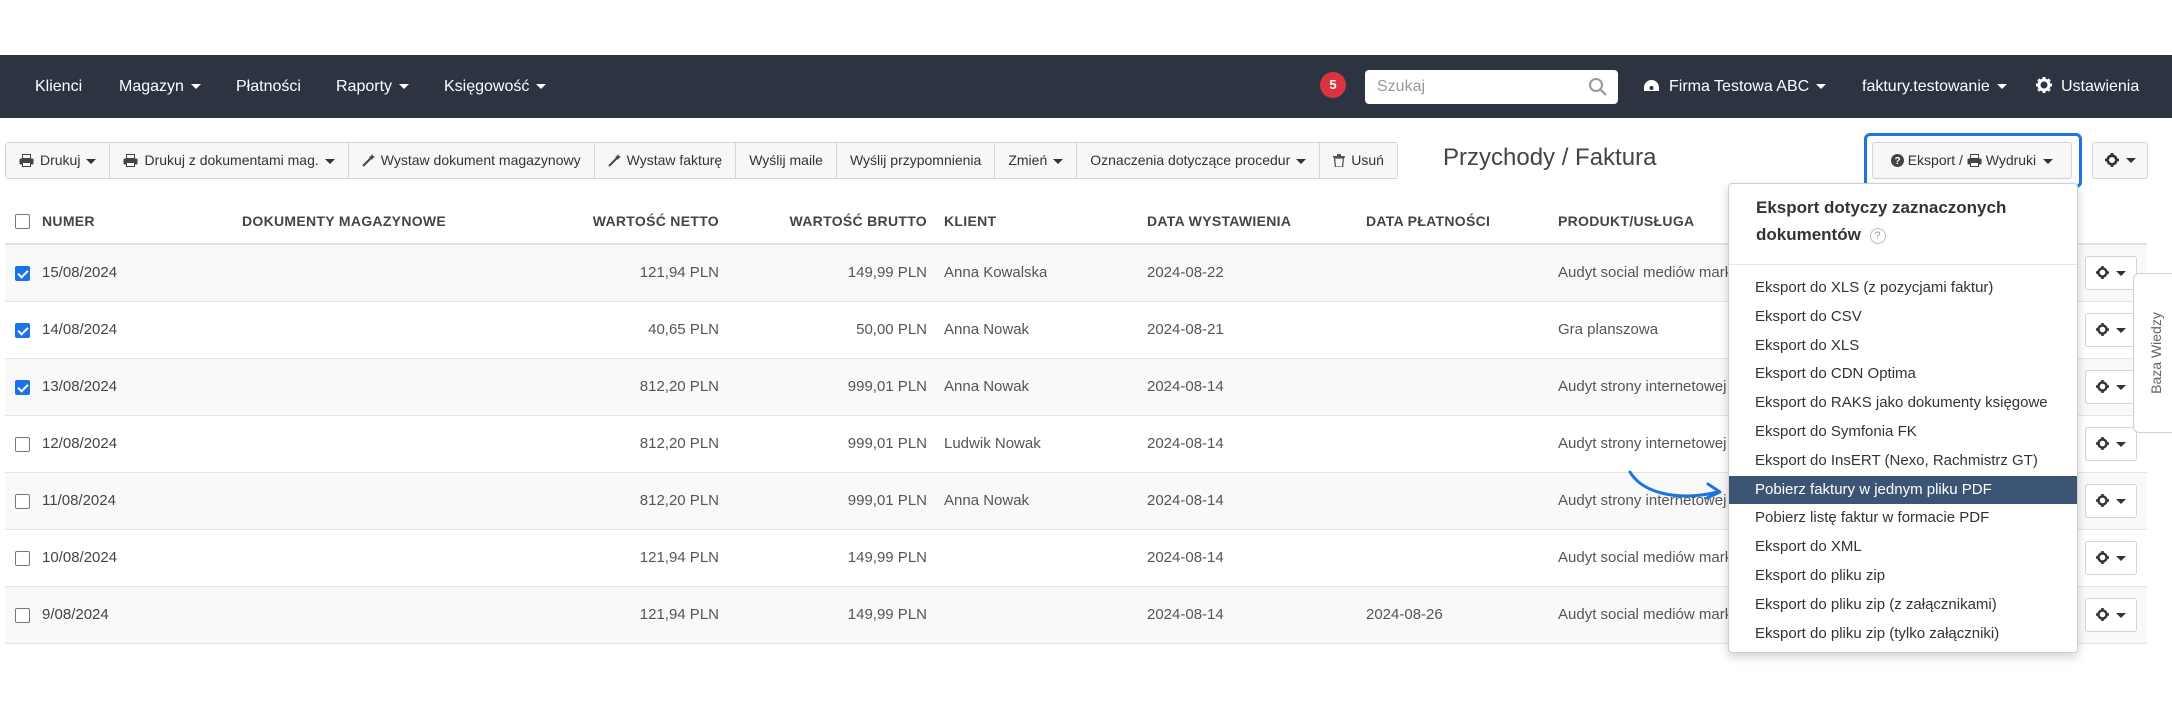  What do you see at coordinates (992, 444) in the screenshot?
I see `cell-klient: Ludwik Nowak` at bounding box center [992, 444].